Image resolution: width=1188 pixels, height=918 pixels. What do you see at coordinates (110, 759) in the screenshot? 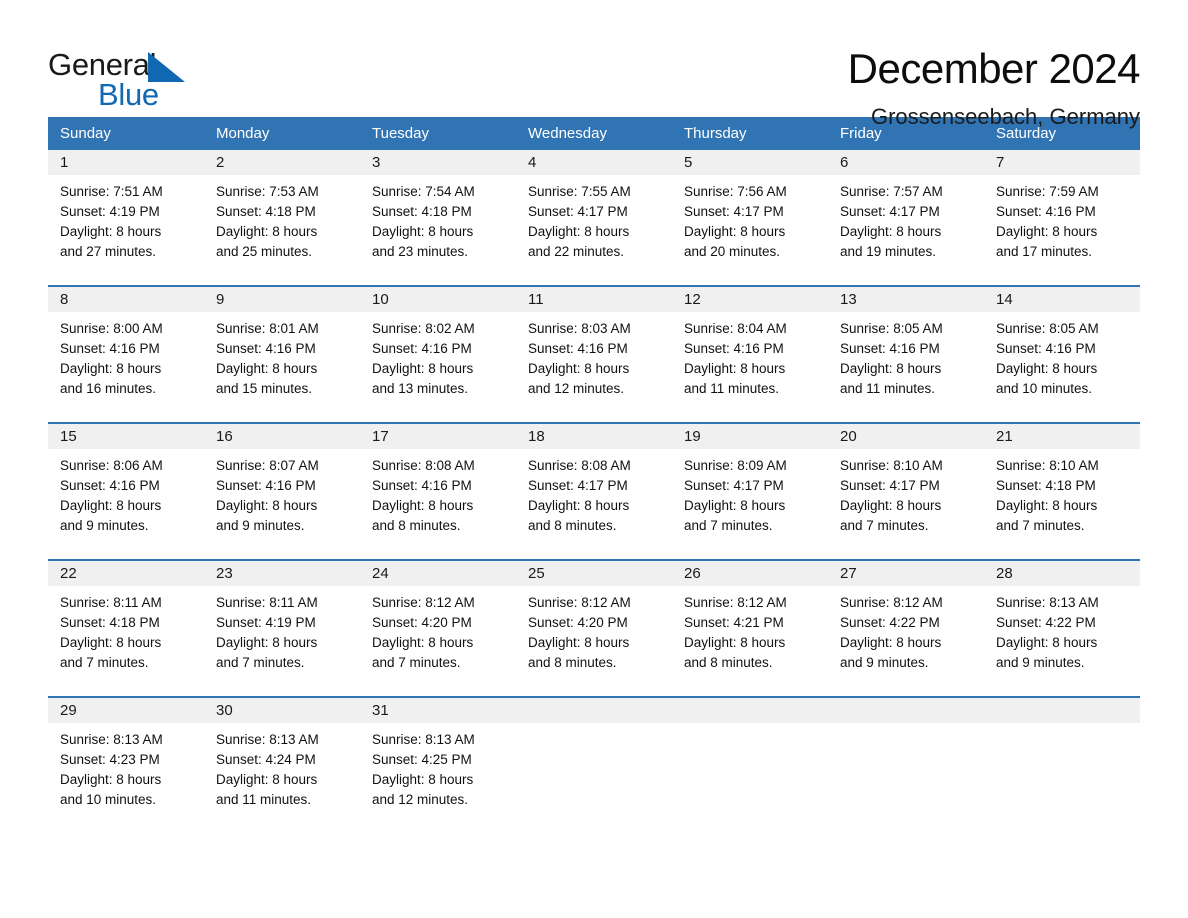
I see `sunset-text: Sunset: 4:23 PM` at bounding box center [110, 759].